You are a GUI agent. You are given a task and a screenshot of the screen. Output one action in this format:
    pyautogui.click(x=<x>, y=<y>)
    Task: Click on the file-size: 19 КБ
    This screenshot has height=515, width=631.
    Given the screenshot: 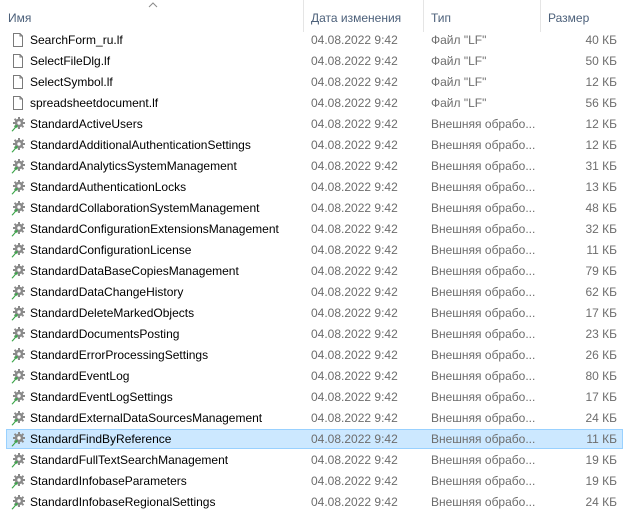 What is the action you would take?
    pyautogui.click(x=601, y=481)
    